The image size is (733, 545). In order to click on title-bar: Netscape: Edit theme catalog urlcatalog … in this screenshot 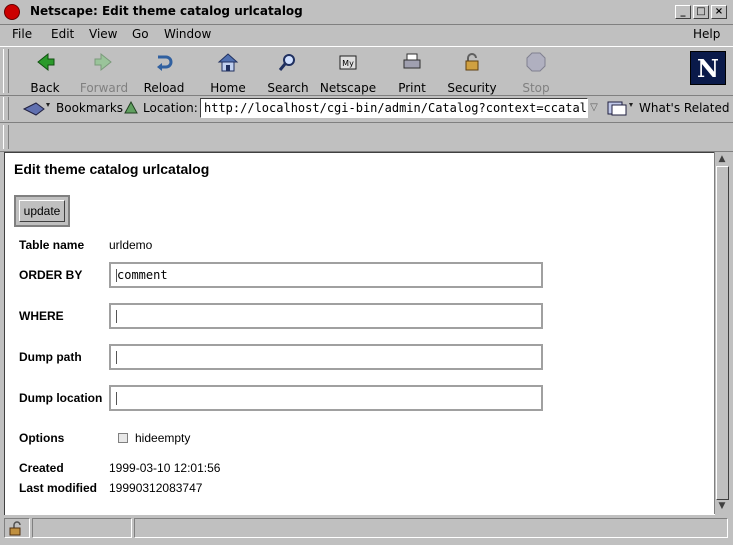, I will do `click(366, 12)`.